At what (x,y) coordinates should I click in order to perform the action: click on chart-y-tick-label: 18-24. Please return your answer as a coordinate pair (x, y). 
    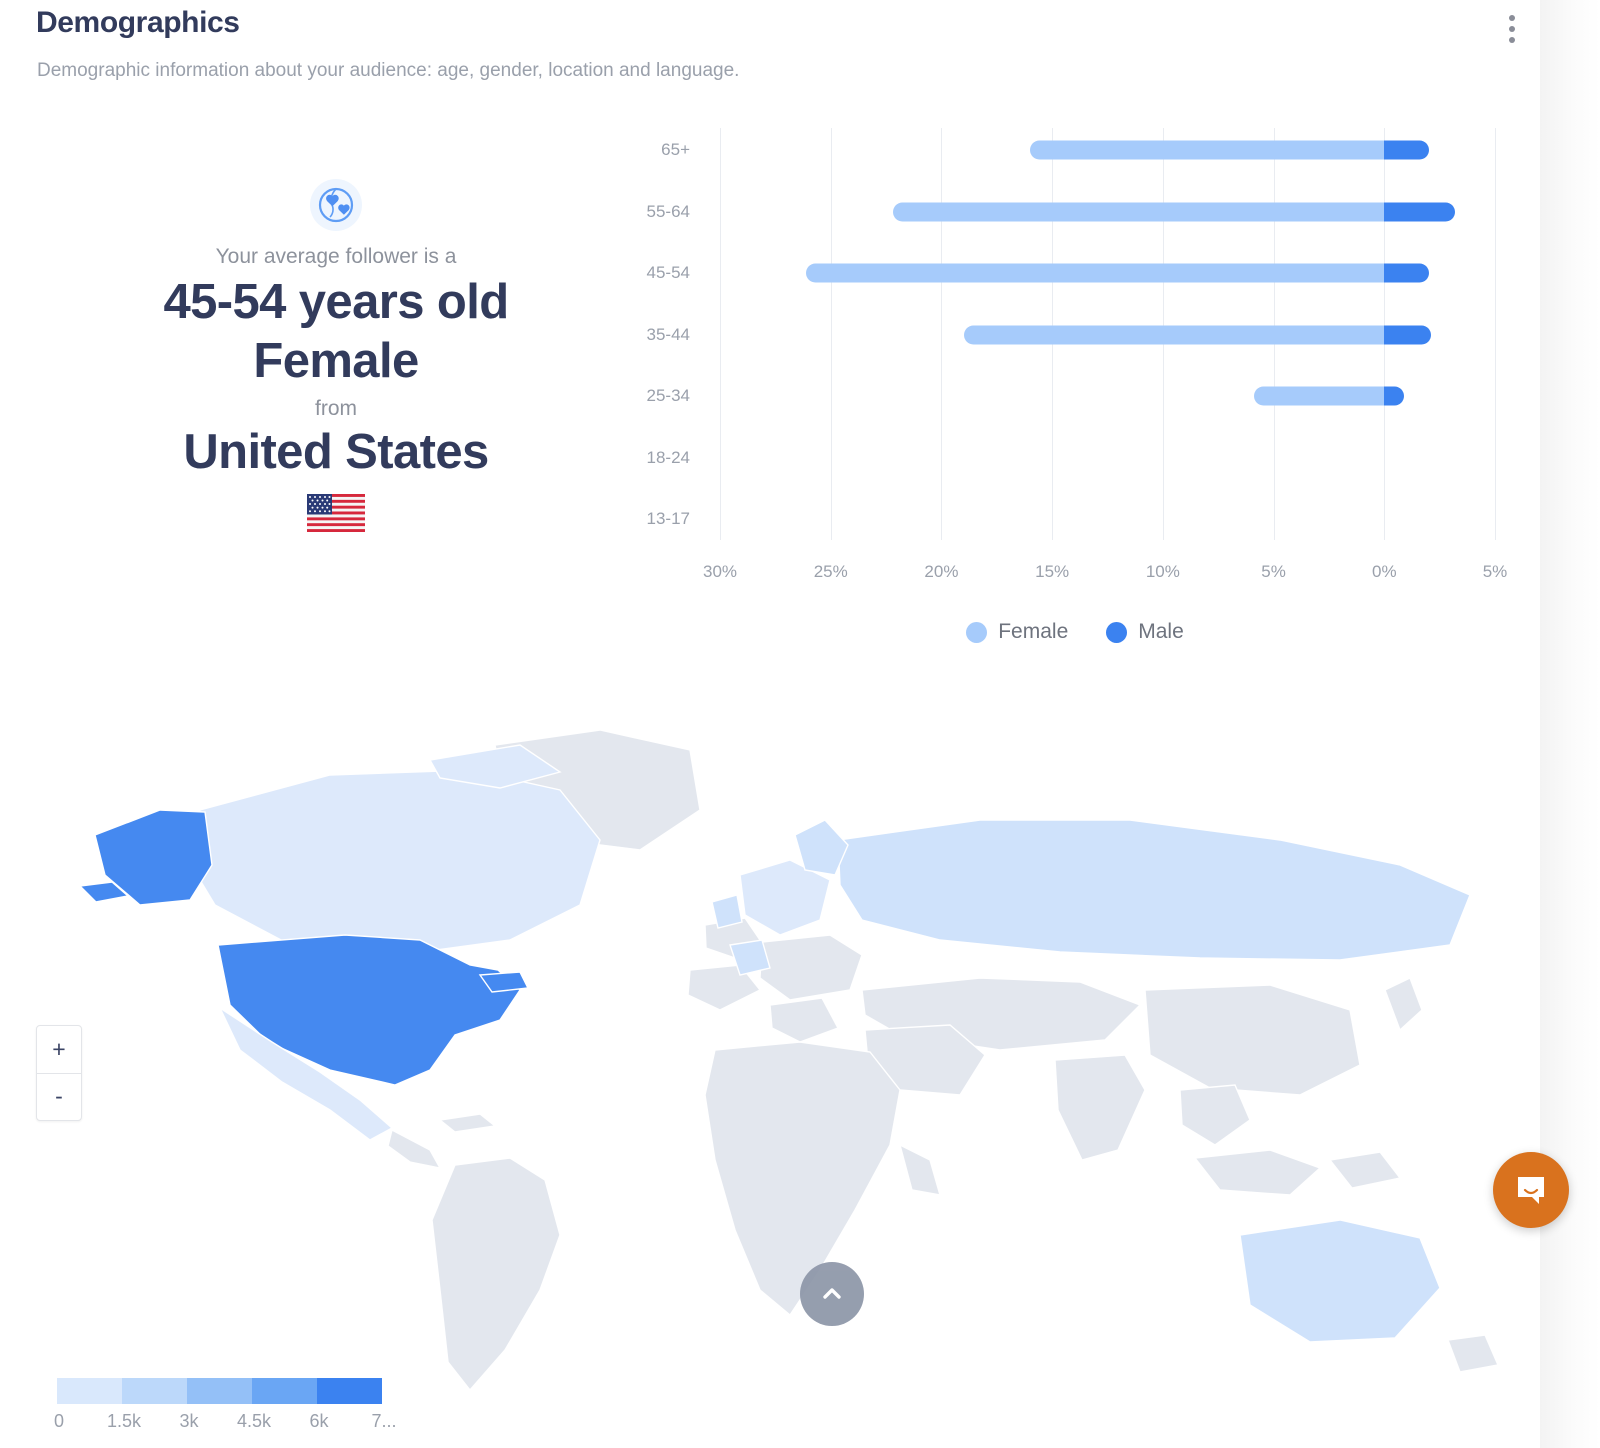
    Looking at the image, I should click on (668, 457).